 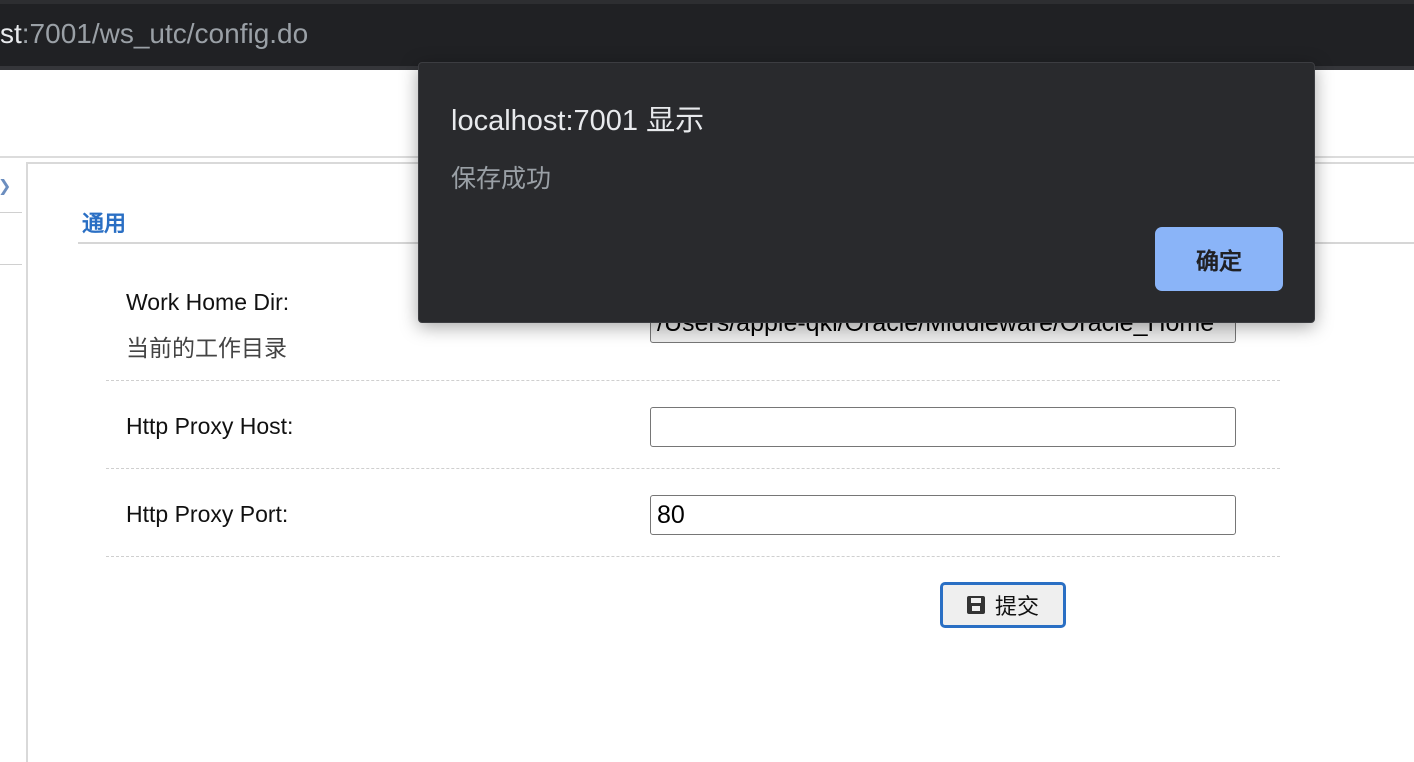 I want to click on proxy-port-field, so click(x=943, y=515).